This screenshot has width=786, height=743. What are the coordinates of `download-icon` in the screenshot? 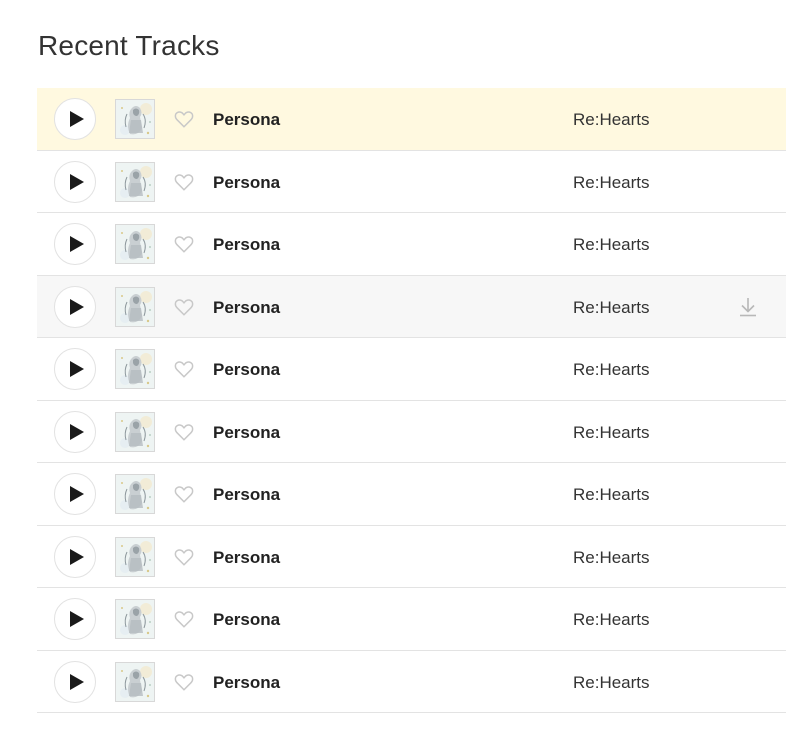 It's located at (748, 306).